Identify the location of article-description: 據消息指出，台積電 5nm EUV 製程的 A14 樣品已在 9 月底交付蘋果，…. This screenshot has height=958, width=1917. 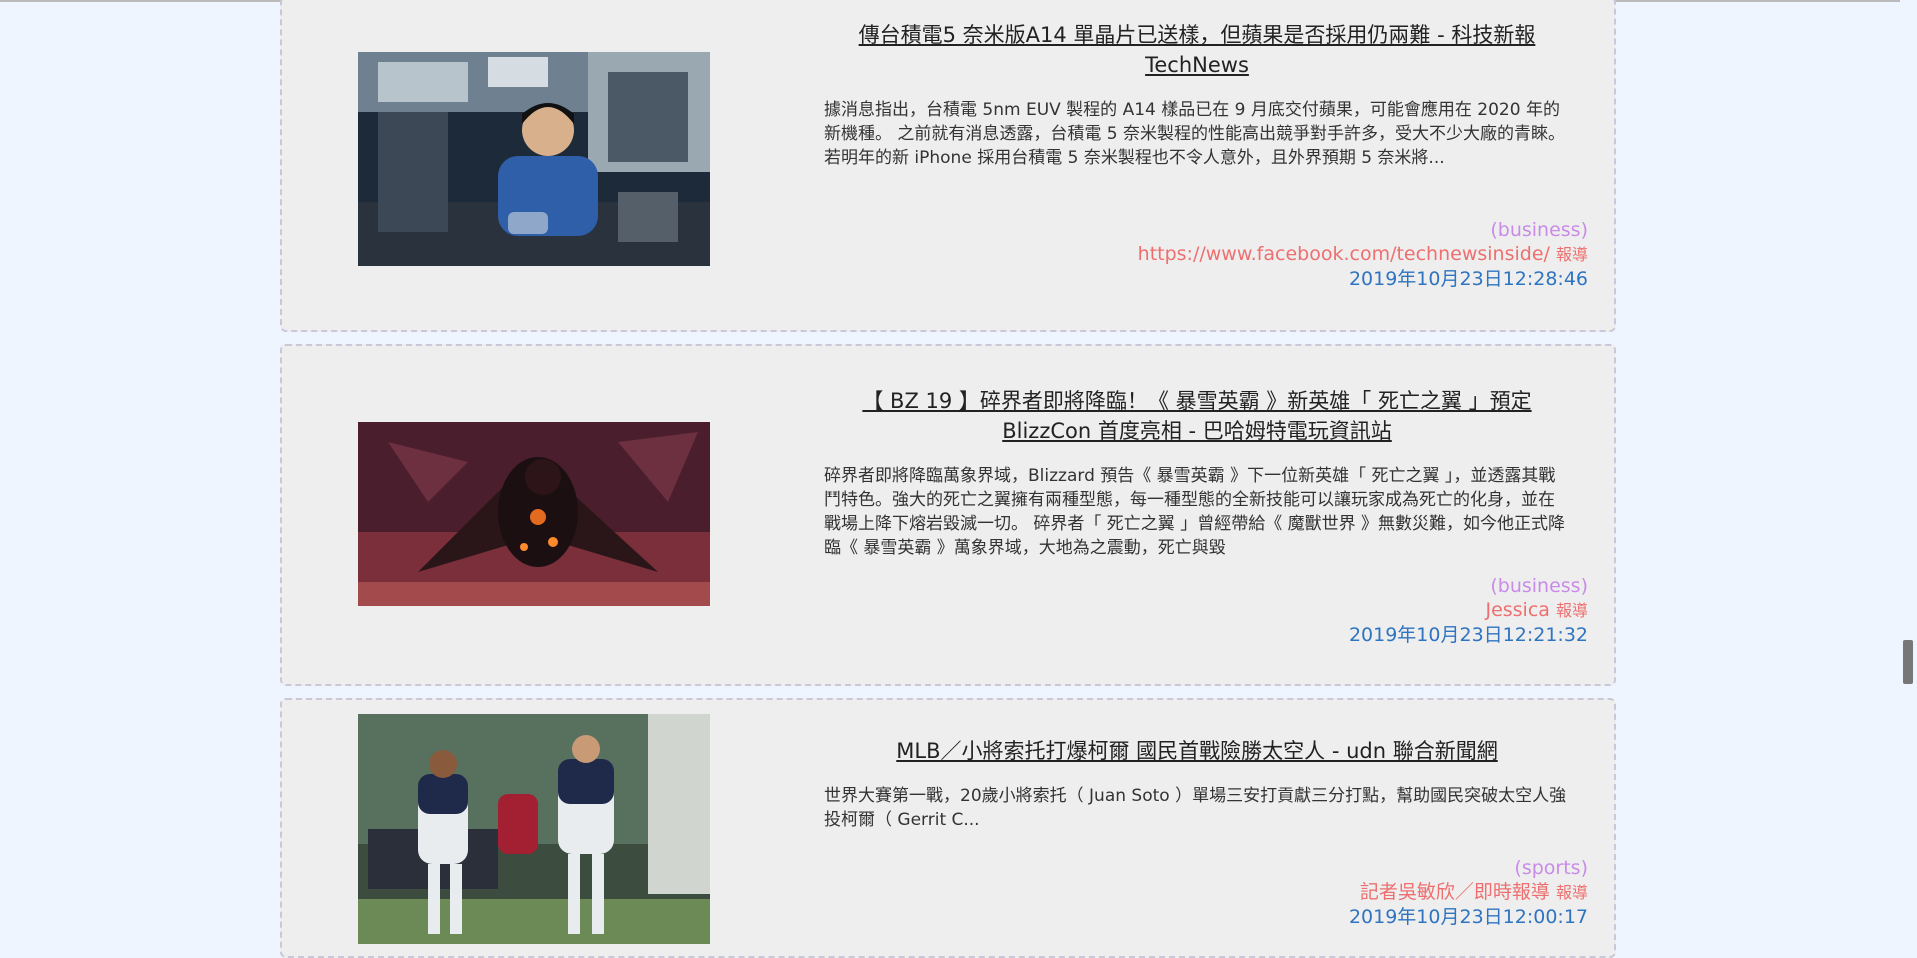
(1195, 134).